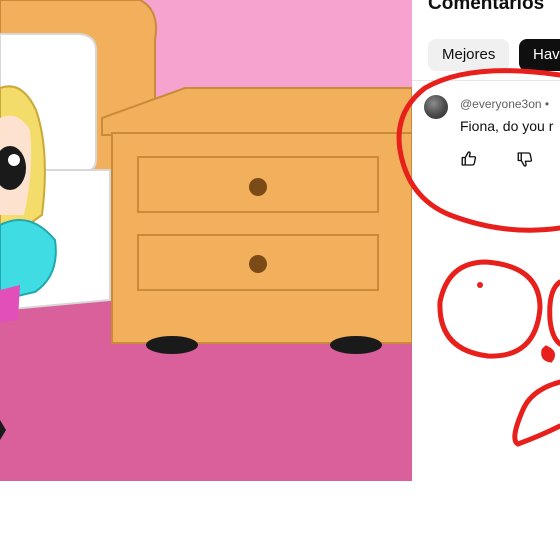  What do you see at coordinates (539, 55) in the screenshot?
I see `filter-chip-new: Hav` at bounding box center [539, 55].